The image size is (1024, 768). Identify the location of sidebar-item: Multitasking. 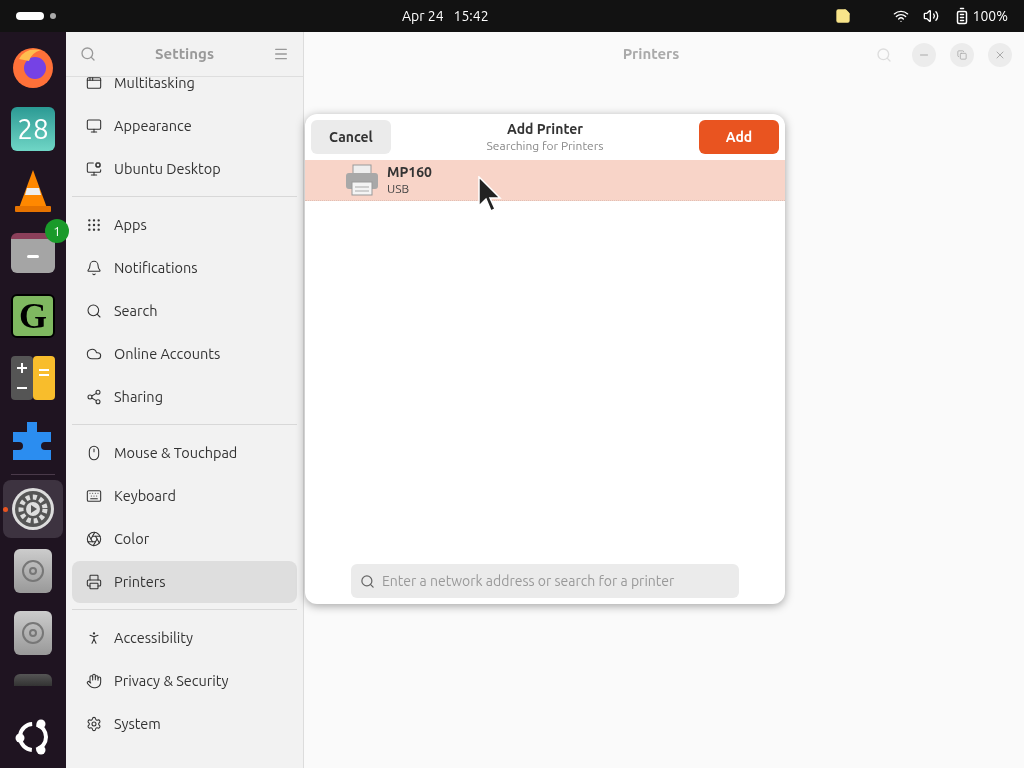
(184, 90).